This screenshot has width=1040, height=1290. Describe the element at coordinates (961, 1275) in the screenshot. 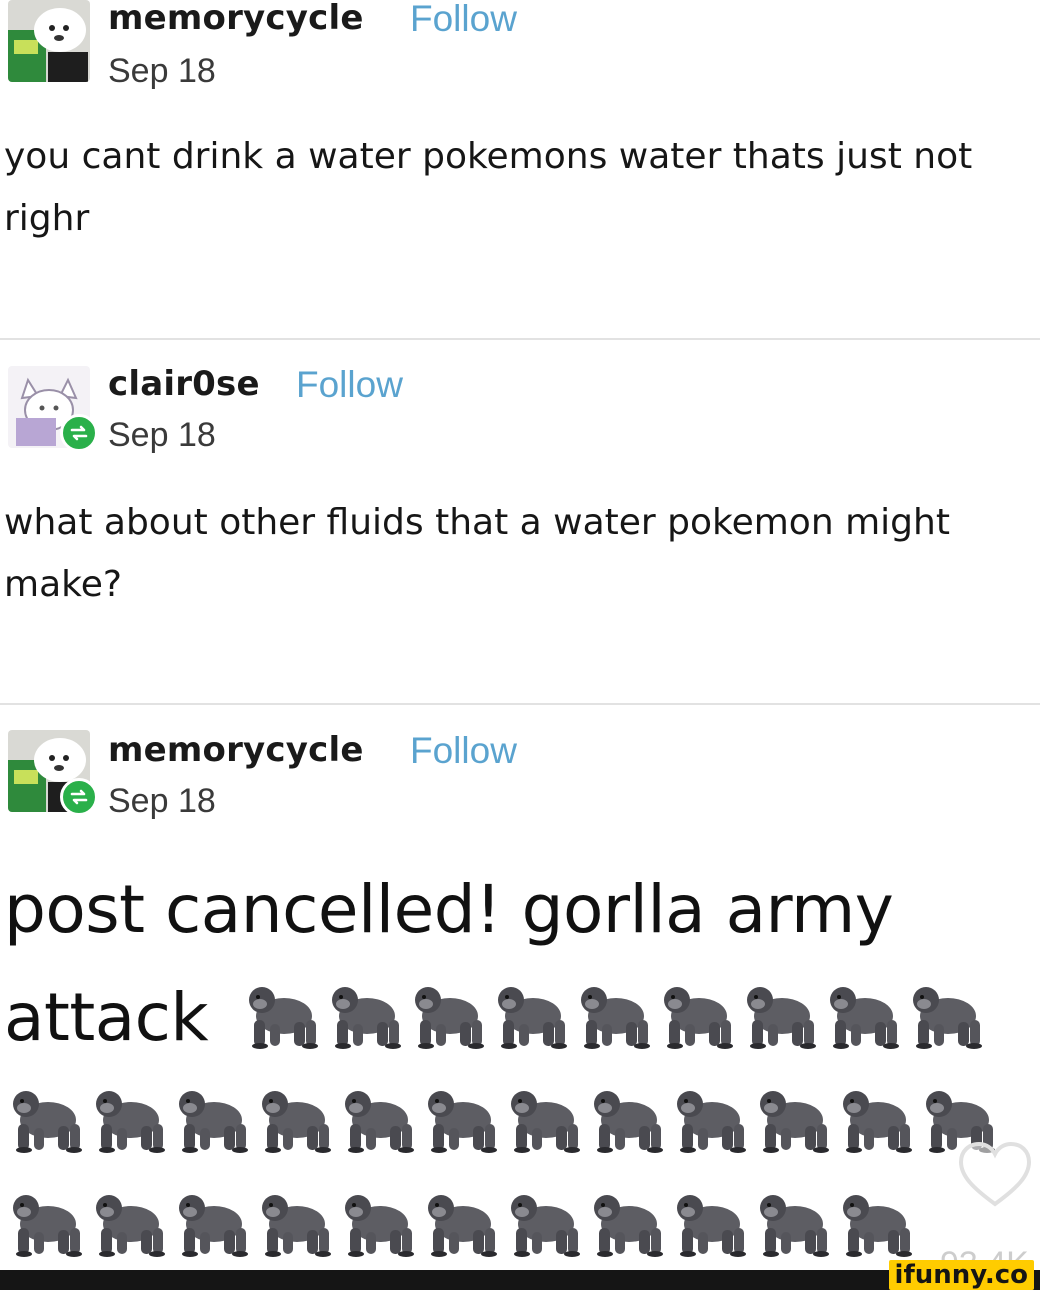

I see `watermark-logo: ifunny.co` at that location.